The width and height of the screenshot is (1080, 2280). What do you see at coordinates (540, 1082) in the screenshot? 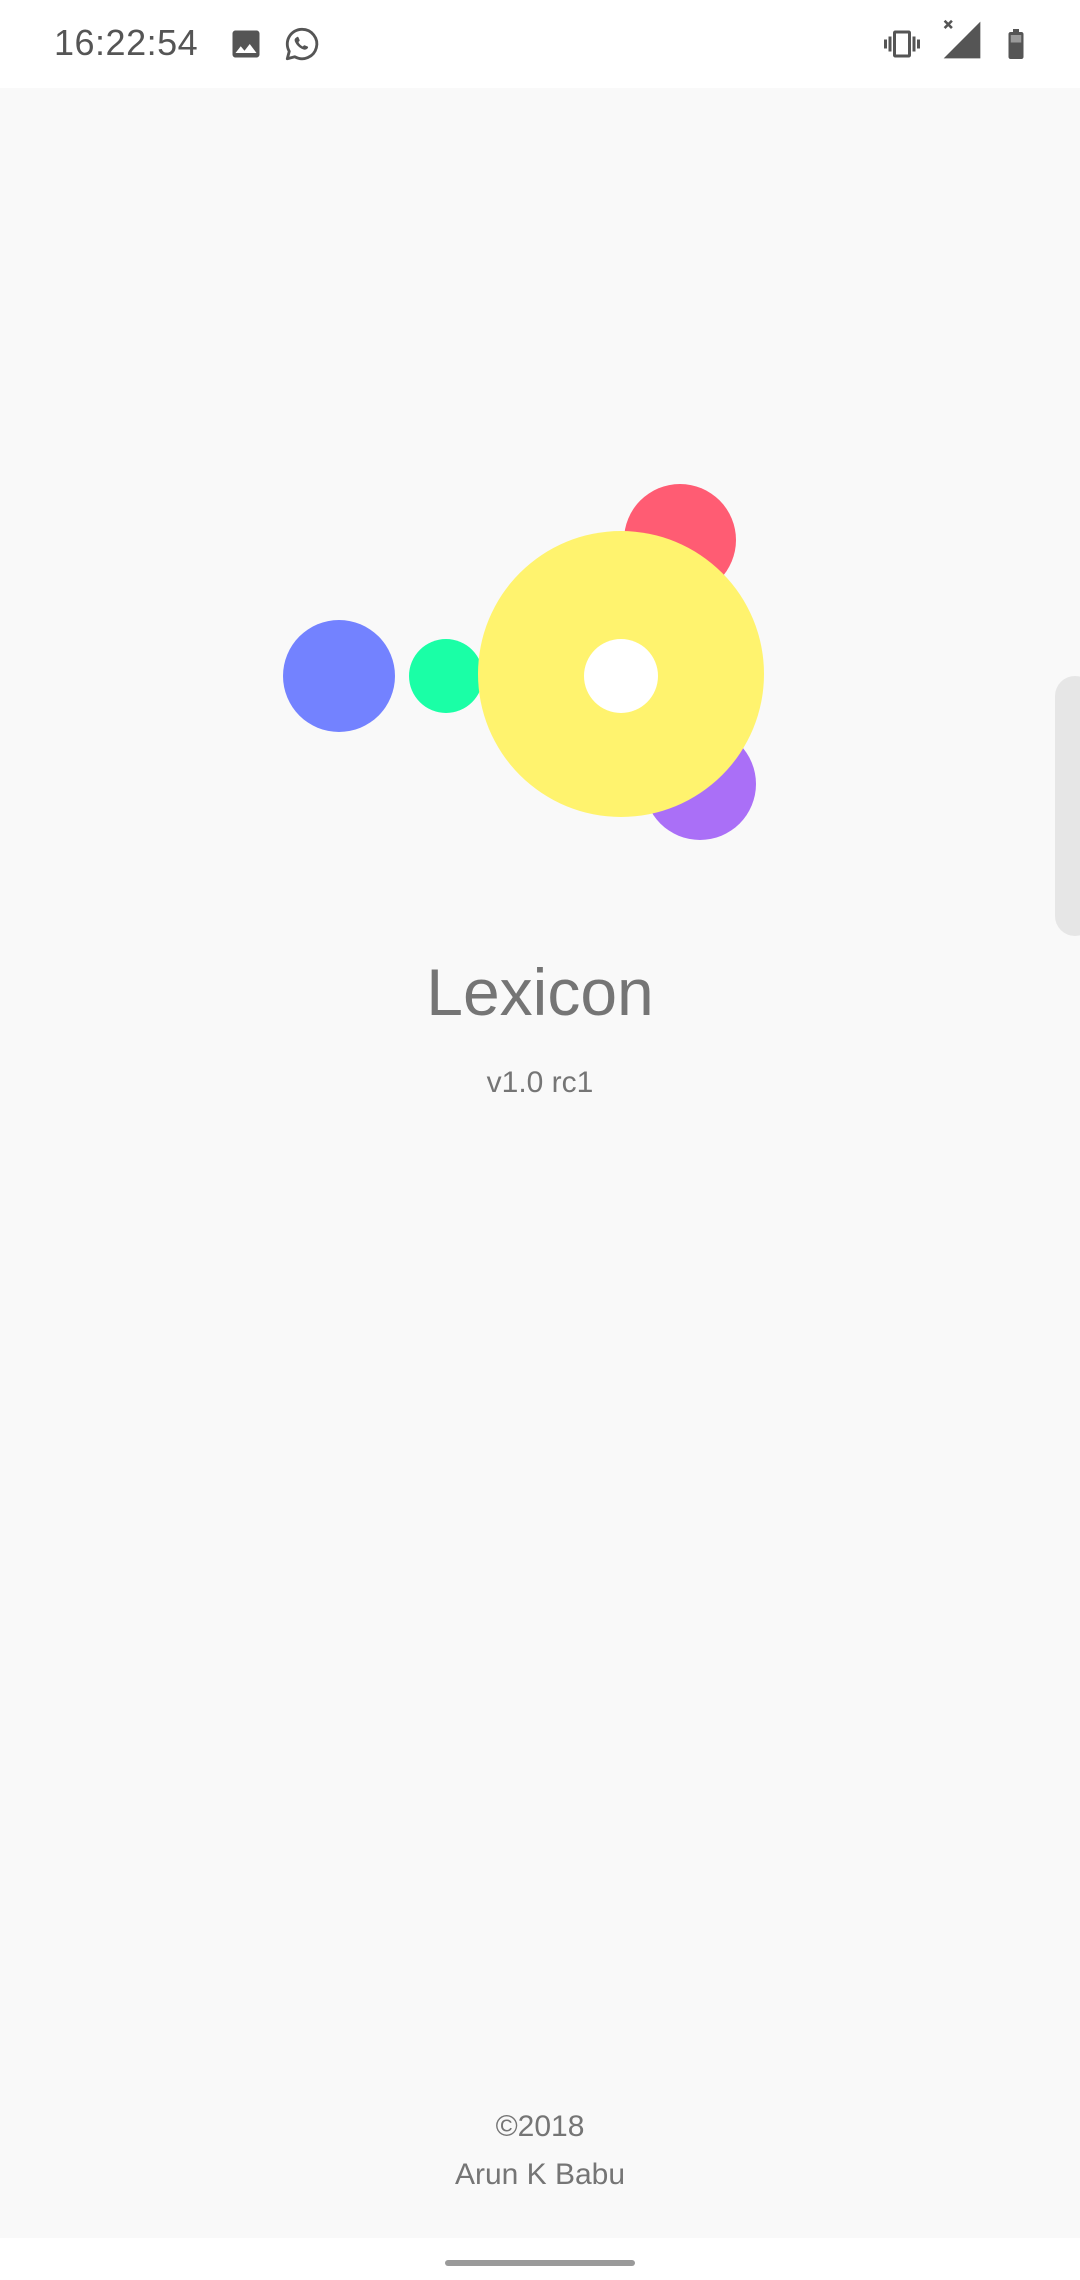
I see `app-version: v1.0 rc1` at bounding box center [540, 1082].